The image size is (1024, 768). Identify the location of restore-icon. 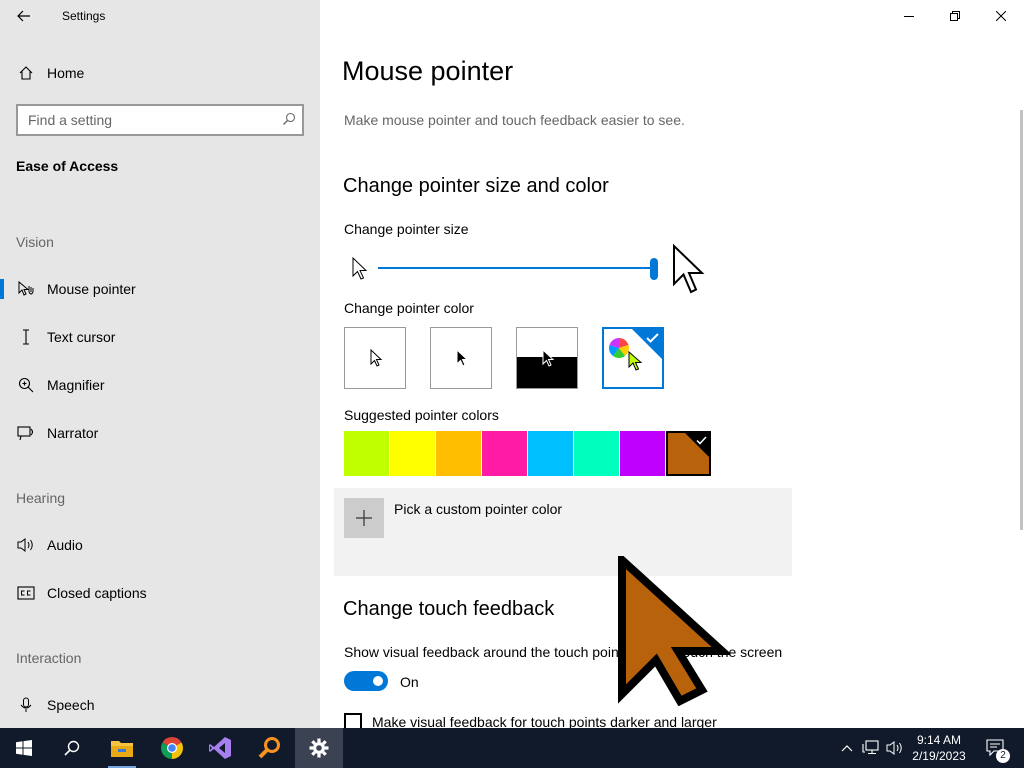
(955, 16).